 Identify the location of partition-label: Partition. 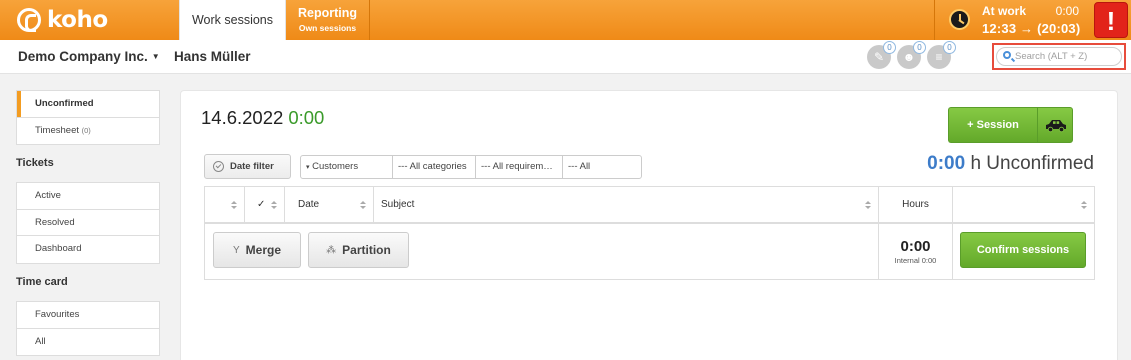
(366, 250).